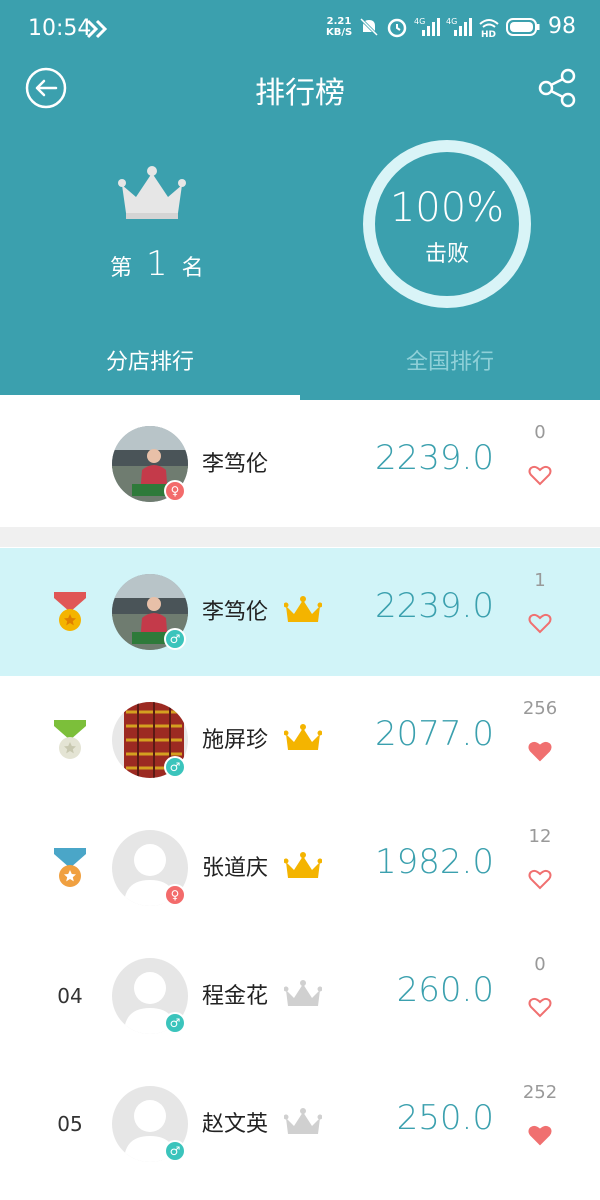 This screenshot has height=1200, width=600. Describe the element at coordinates (540, 1092) in the screenshot. I see `like-count: 252` at that location.